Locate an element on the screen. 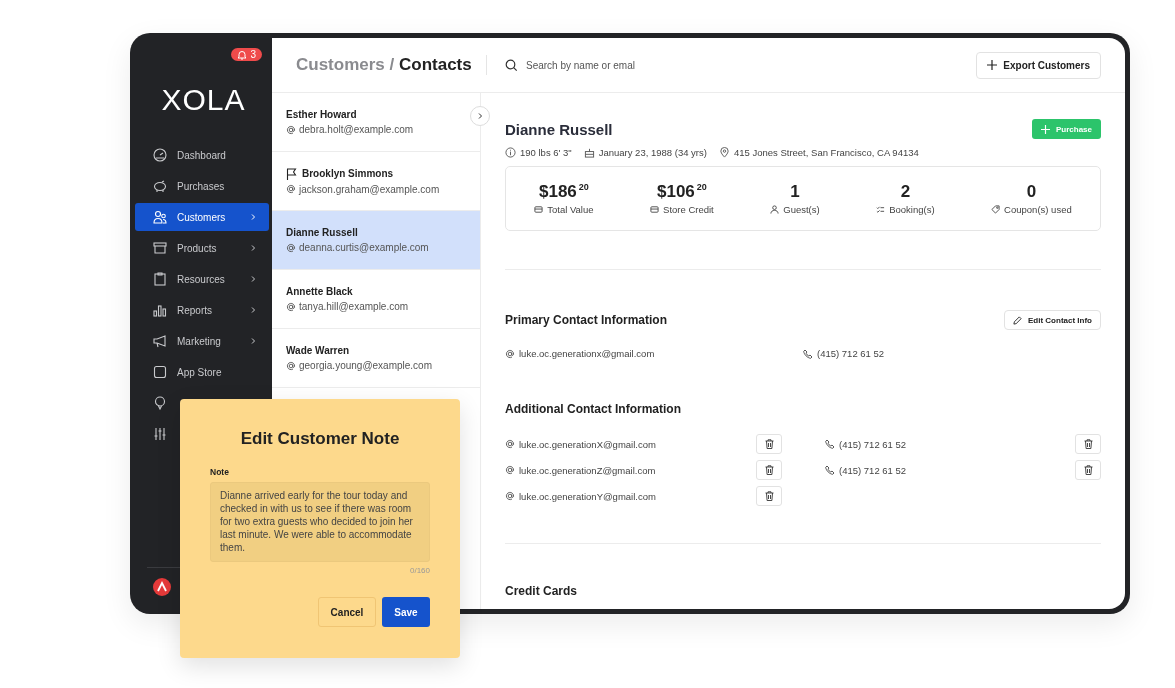  customer-detail: January 23, 1988 (34 yrs) is located at coordinates (652, 152).